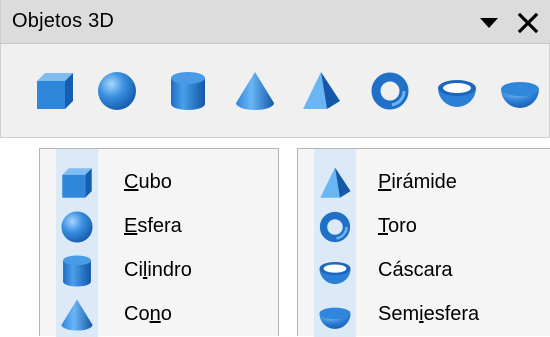 This screenshot has width=550, height=337. I want to click on toolbar-torus-button, so click(390, 91).